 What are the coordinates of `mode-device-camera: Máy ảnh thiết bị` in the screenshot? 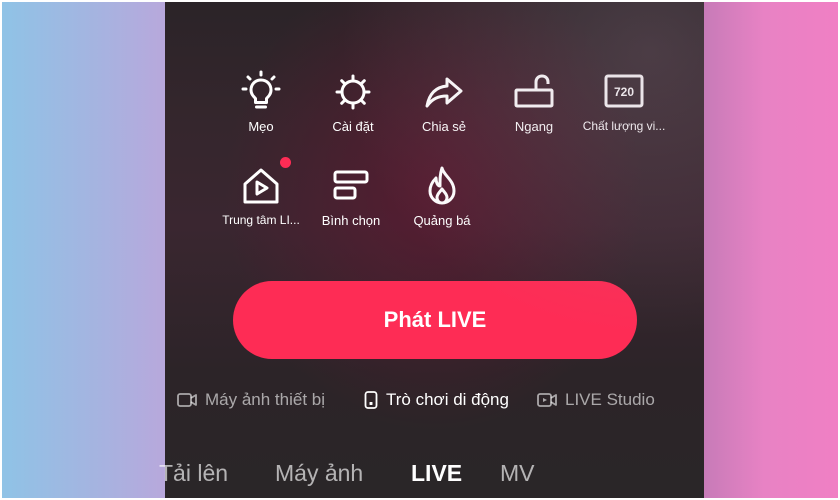 It's located at (251, 400).